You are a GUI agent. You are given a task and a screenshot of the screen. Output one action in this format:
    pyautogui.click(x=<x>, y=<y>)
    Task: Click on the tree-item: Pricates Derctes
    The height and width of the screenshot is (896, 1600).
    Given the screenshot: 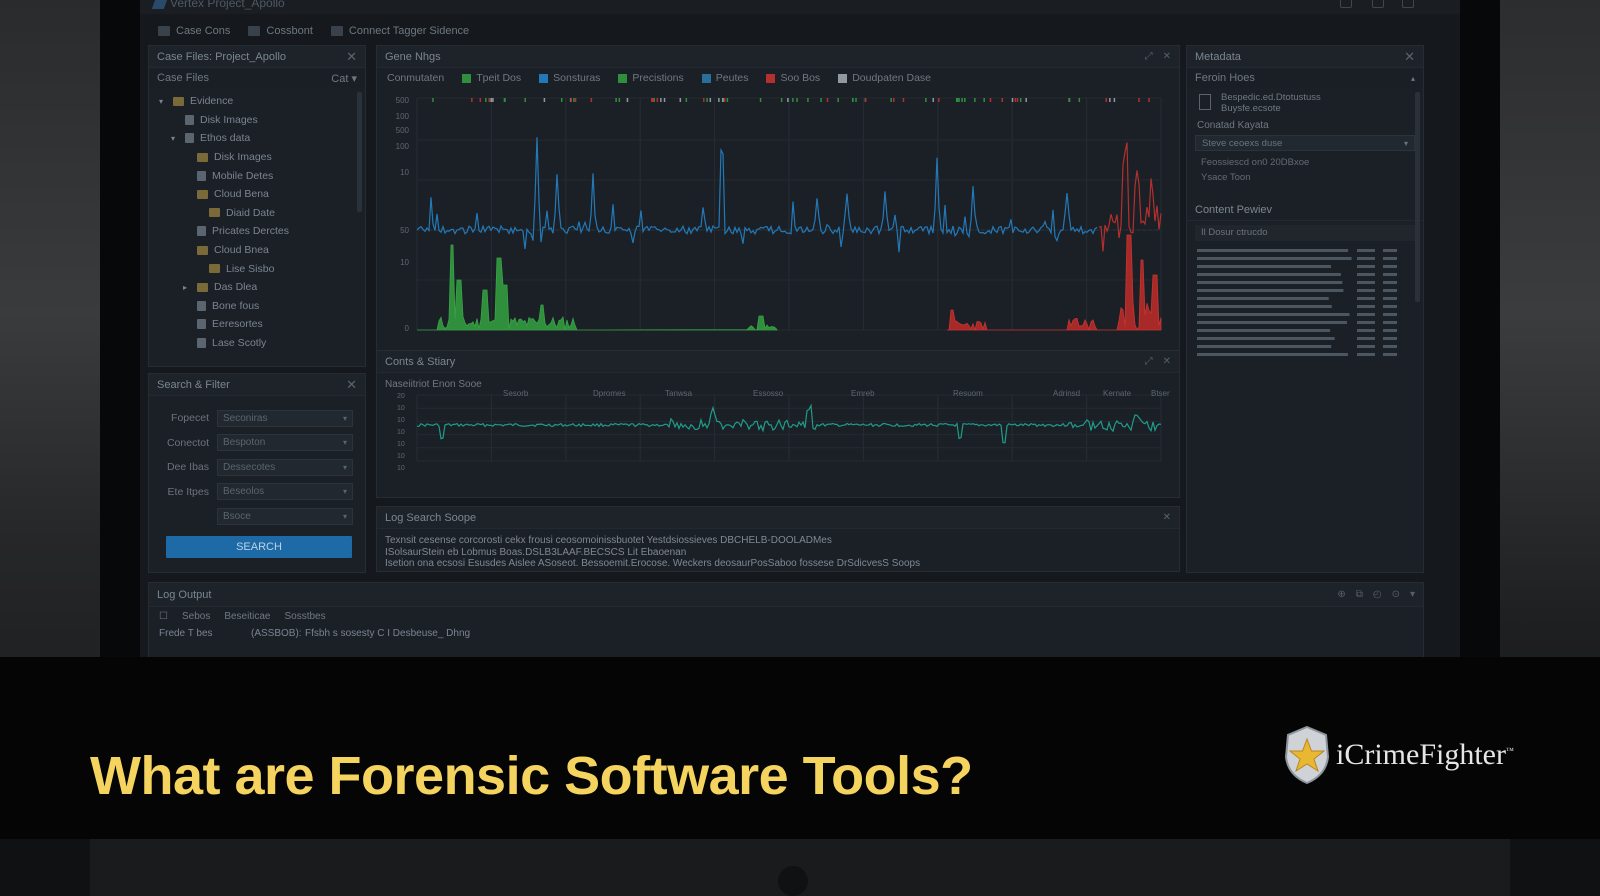 What is the action you would take?
    pyautogui.click(x=262, y=231)
    